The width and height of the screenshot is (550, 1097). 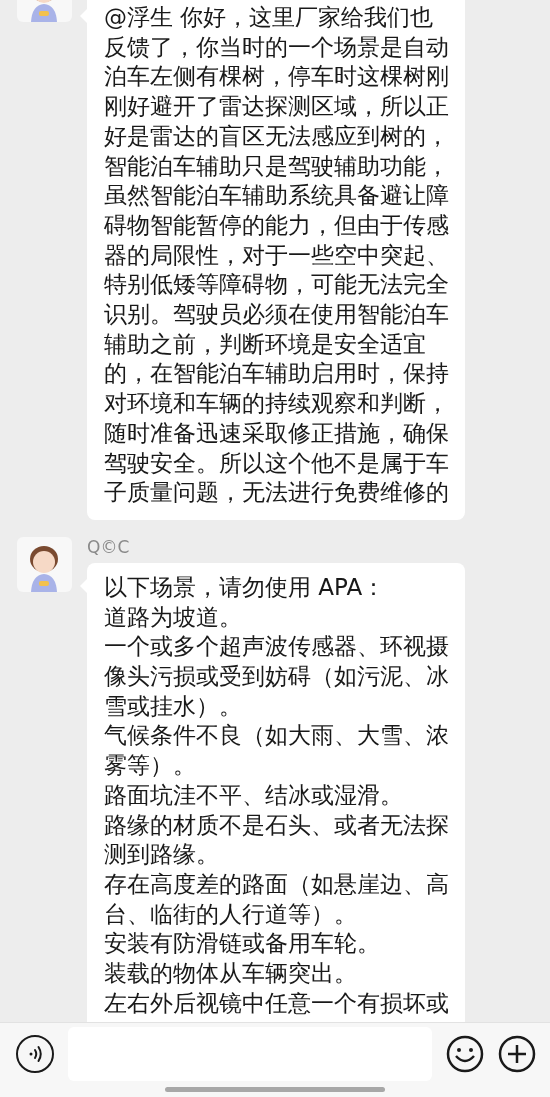 What do you see at coordinates (35, 1054) in the screenshot?
I see `voice-button` at bounding box center [35, 1054].